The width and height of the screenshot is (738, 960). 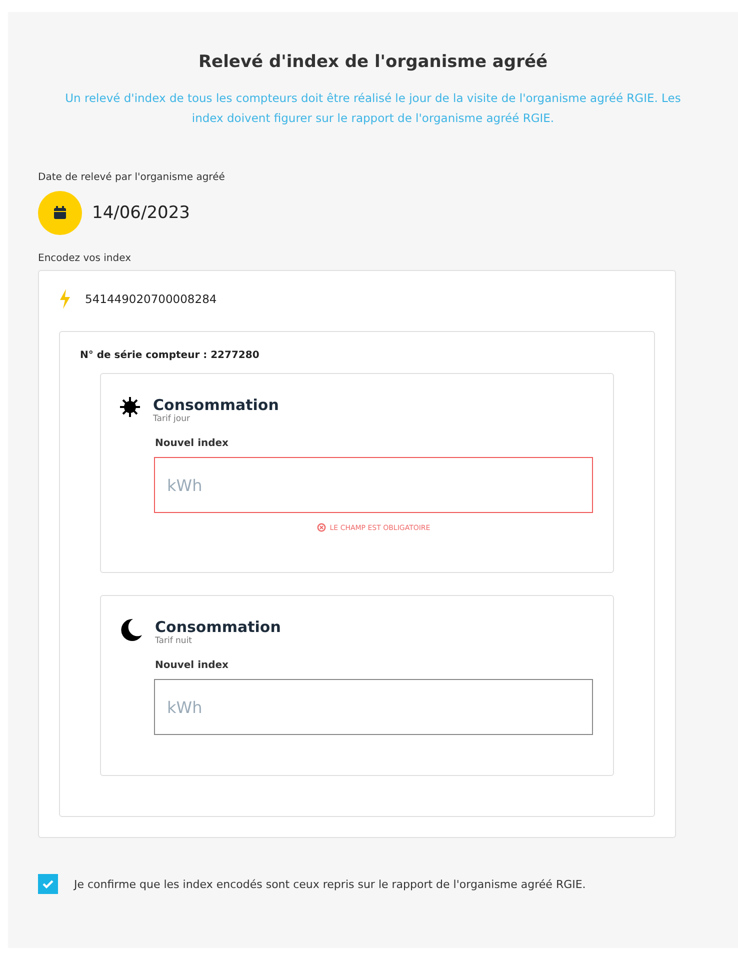 What do you see at coordinates (321, 527) in the screenshot?
I see `error-icon` at bounding box center [321, 527].